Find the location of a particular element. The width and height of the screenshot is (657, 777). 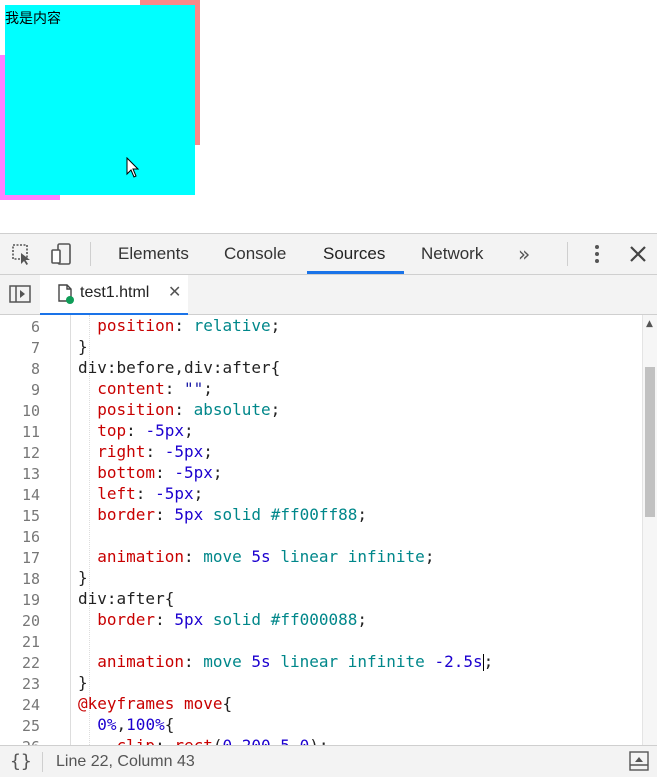

code-text: div:before,div:after{ is located at coordinates (179, 367).